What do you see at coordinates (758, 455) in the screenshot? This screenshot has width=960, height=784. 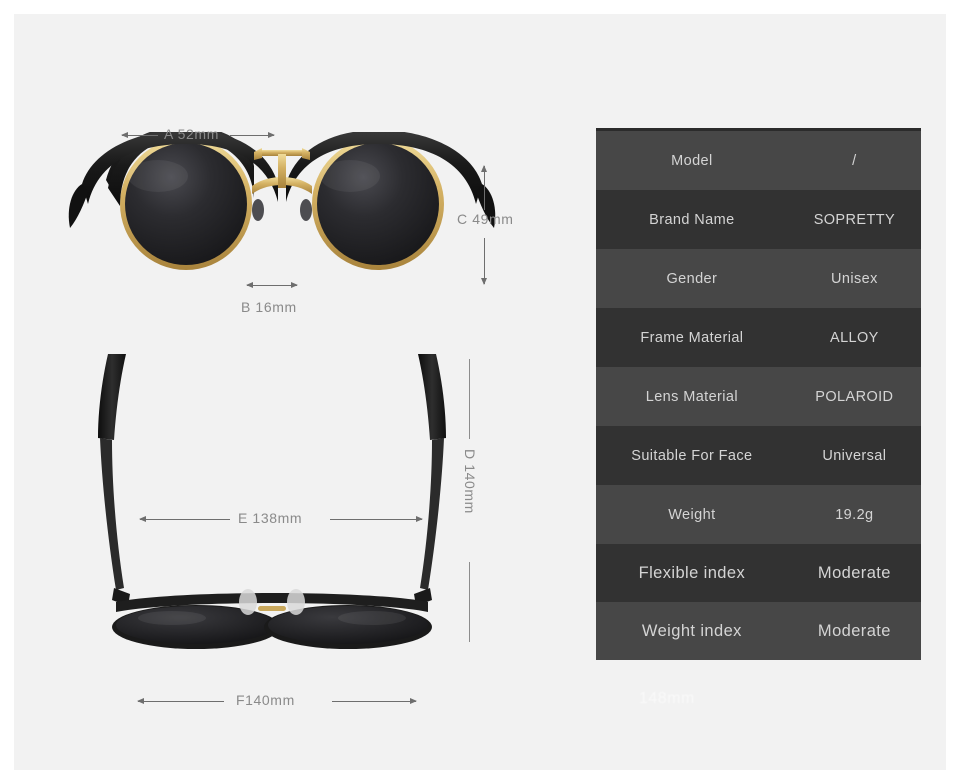 I see `table-row: Suitable For Face Universal` at bounding box center [758, 455].